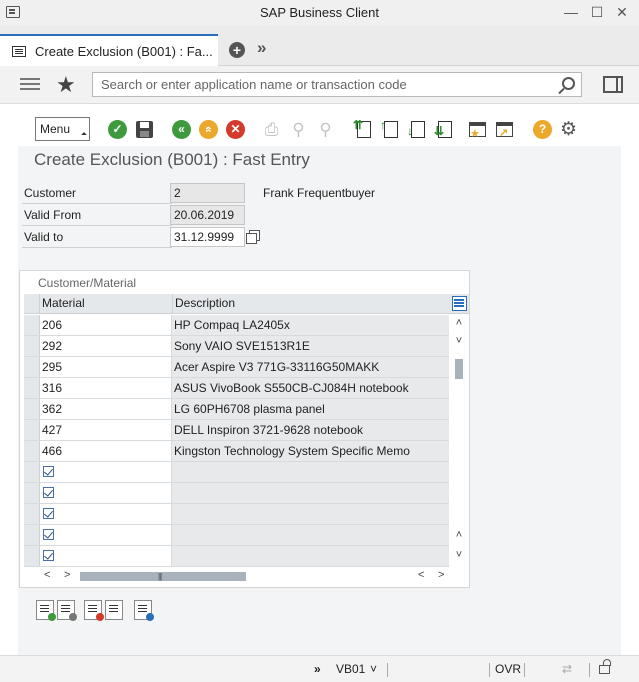 The height and width of the screenshot is (682, 639). I want to click on material-cell: 466, so click(106, 451).